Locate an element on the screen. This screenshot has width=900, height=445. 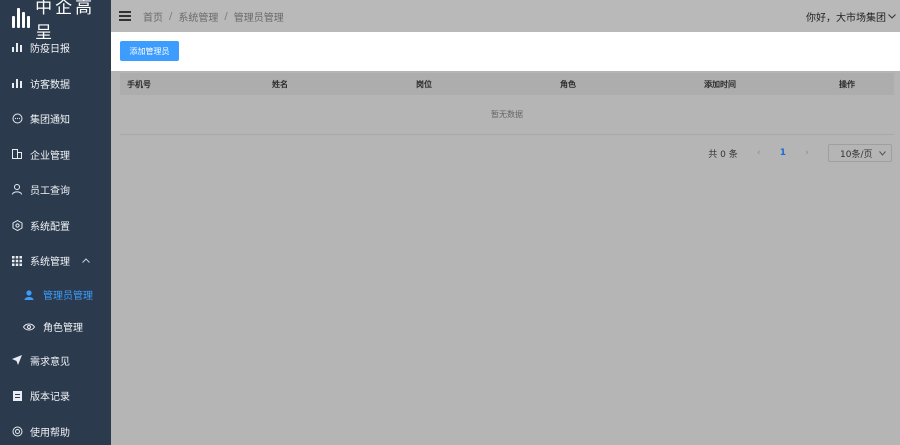
sidebar-item-label: 访客数据 is located at coordinates (50, 85).